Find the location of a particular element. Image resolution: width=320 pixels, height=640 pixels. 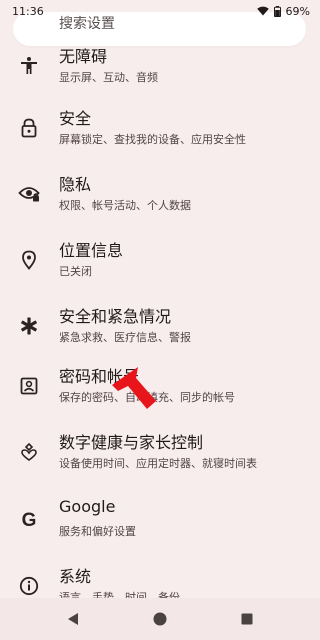

item-title: 系统 is located at coordinates (75, 576).